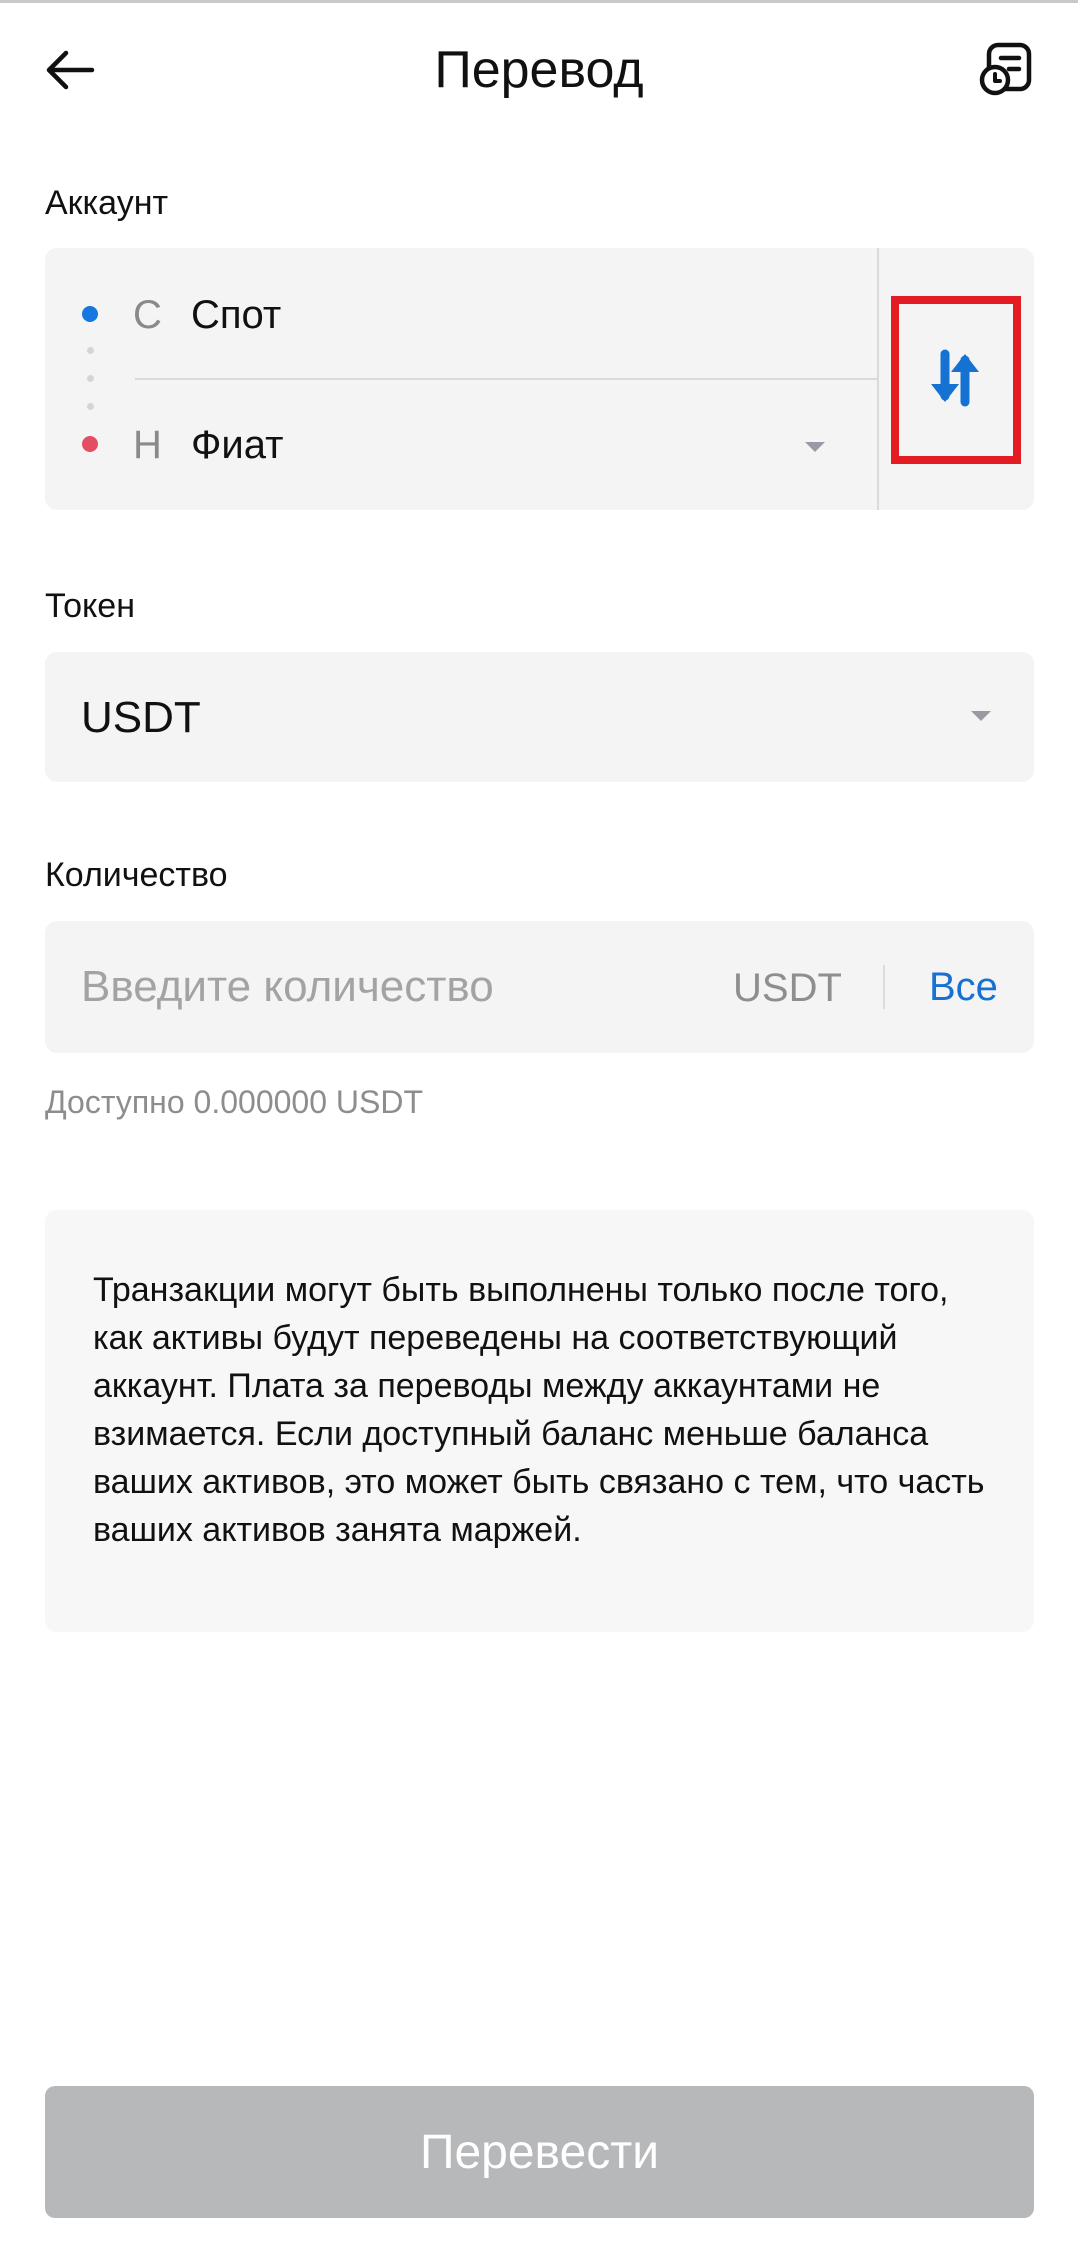  Describe the element at coordinates (141, 717) in the screenshot. I see `token-value: USDT` at that location.